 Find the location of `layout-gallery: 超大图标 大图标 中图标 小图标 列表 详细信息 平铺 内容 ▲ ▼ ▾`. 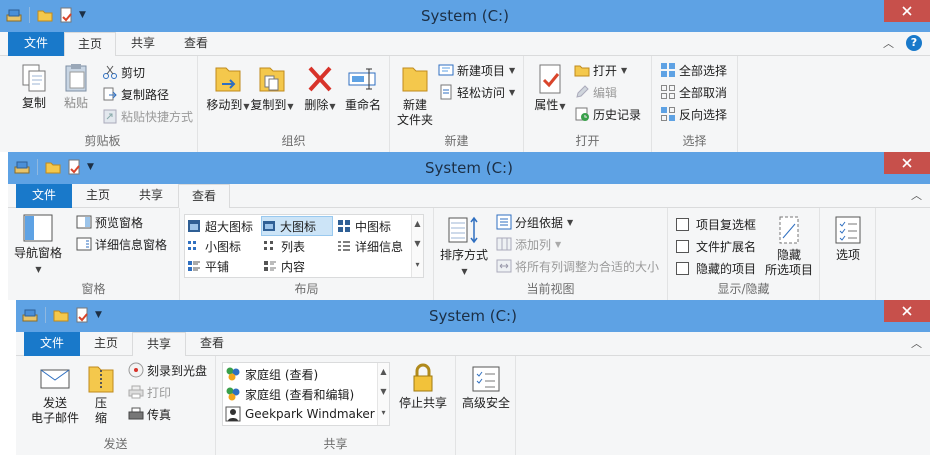

layout-gallery: 超大图标 大图标 中图标 小图标 列表 详细信息 平铺 内容 ▲ ▼ ▾ is located at coordinates (304, 246).